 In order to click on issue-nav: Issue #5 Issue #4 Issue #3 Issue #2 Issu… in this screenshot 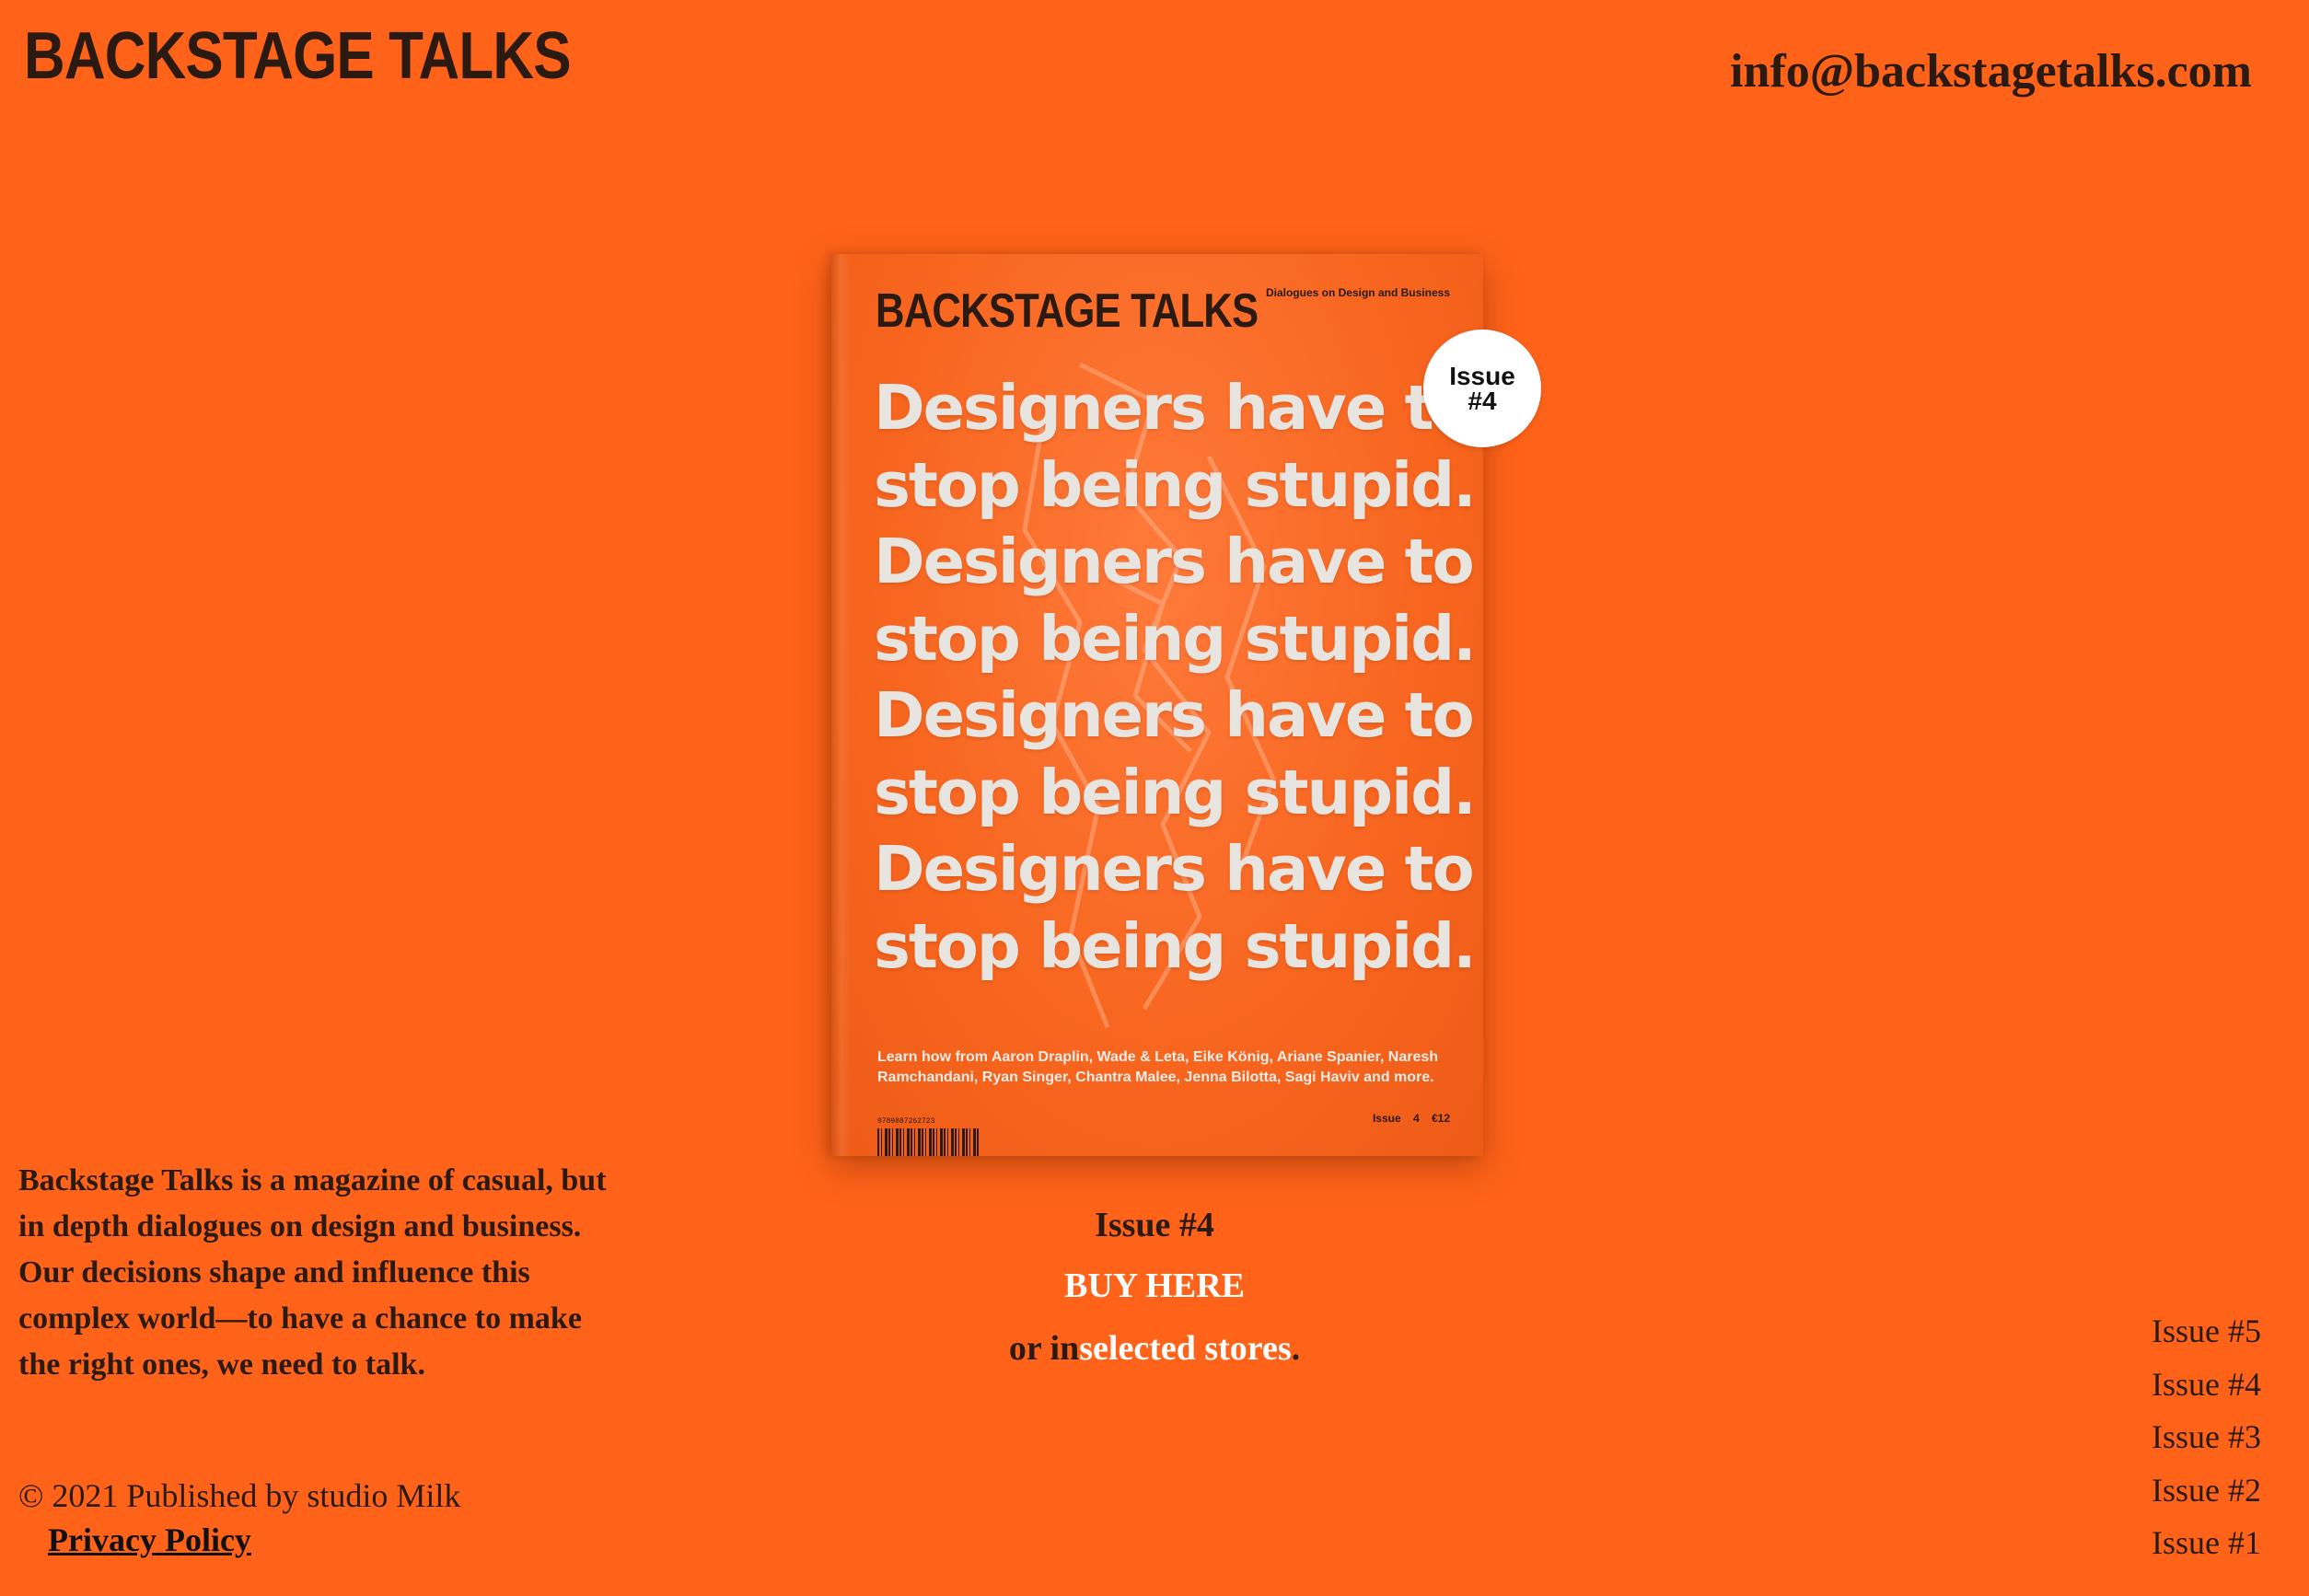, I will do `click(2169, 1437)`.